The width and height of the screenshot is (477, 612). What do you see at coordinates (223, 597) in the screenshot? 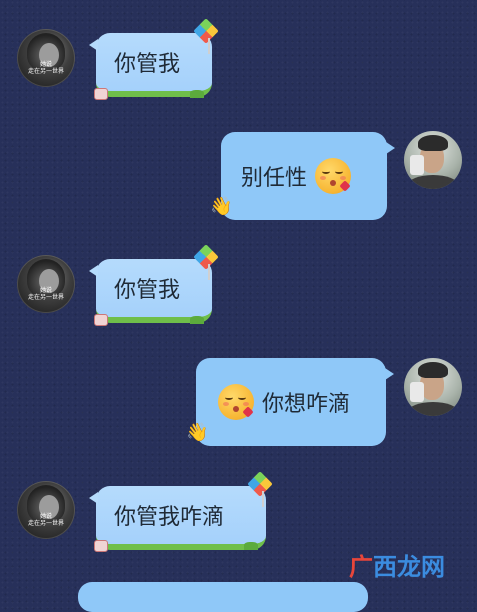
I see `message-bubble-partial` at bounding box center [223, 597].